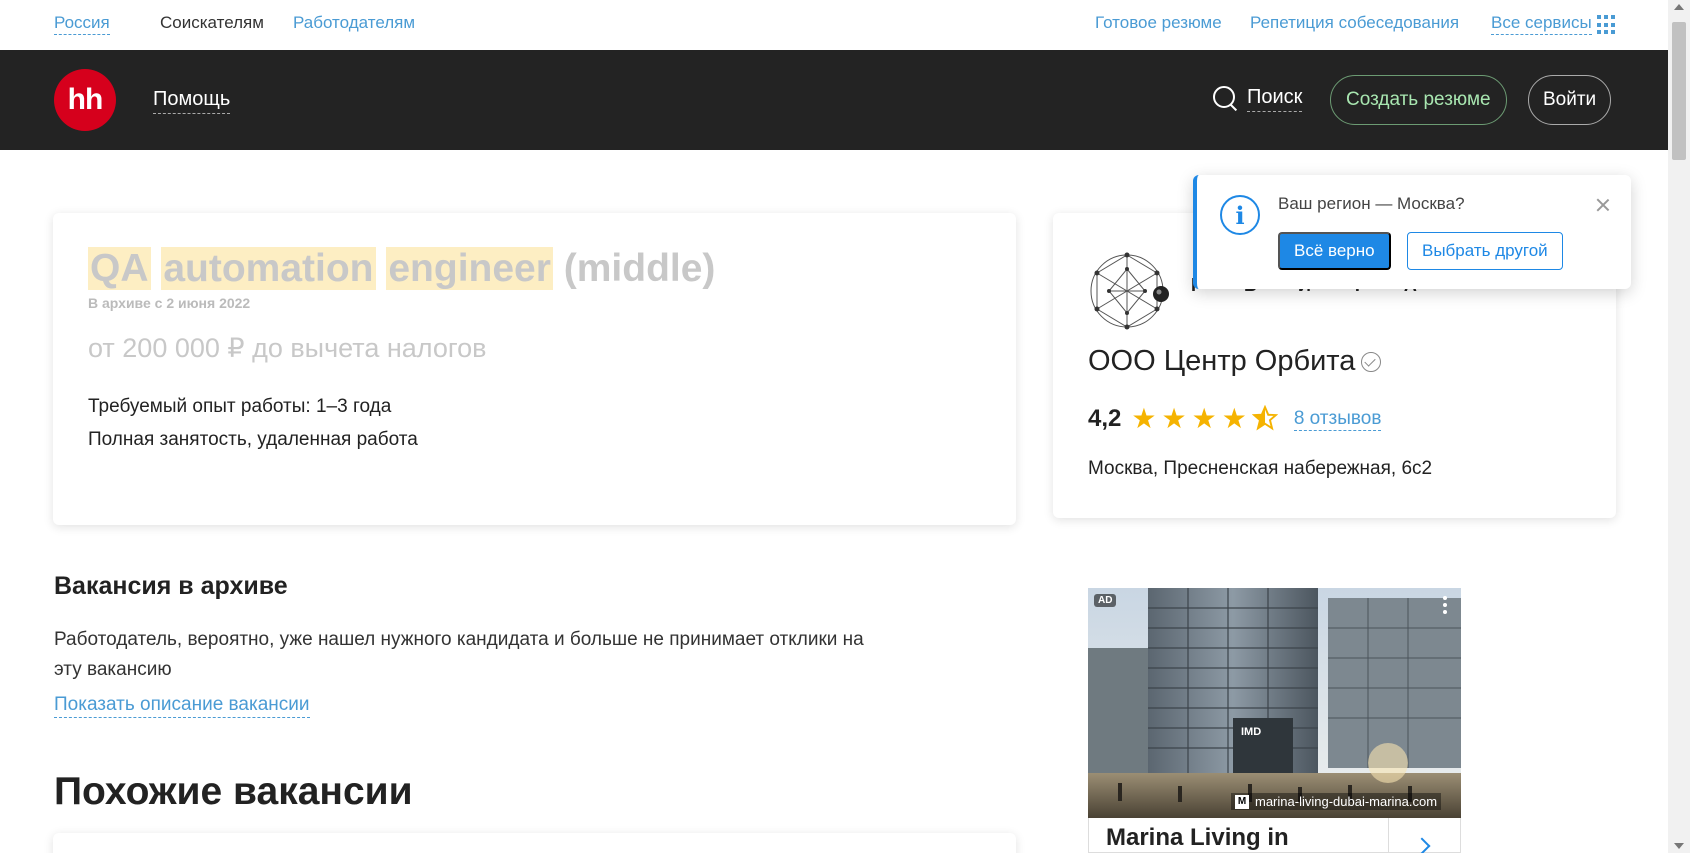 This screenshot has width=1690, height=853. What do you see at coordinates (1240, 215) in the screenshot?
I see `info-icon: i` at bounding box center [1240, 215].